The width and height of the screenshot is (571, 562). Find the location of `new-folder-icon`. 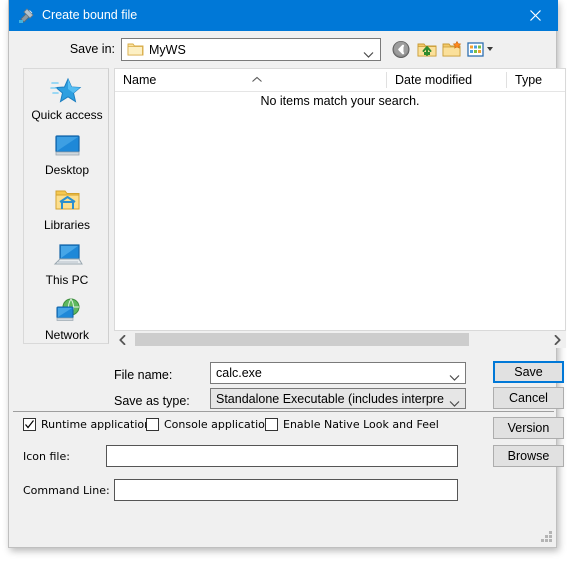

new-folder-icon is located at coordinates (452, 48).